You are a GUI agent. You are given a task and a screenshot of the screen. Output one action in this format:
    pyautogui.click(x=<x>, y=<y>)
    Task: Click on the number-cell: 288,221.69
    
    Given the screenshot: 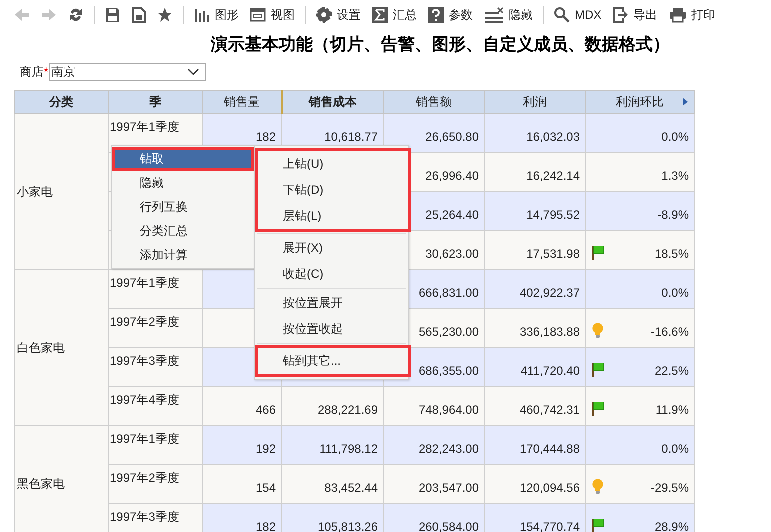 What is the action you would take?
    pyautogui.click(x=348, y=410)
    